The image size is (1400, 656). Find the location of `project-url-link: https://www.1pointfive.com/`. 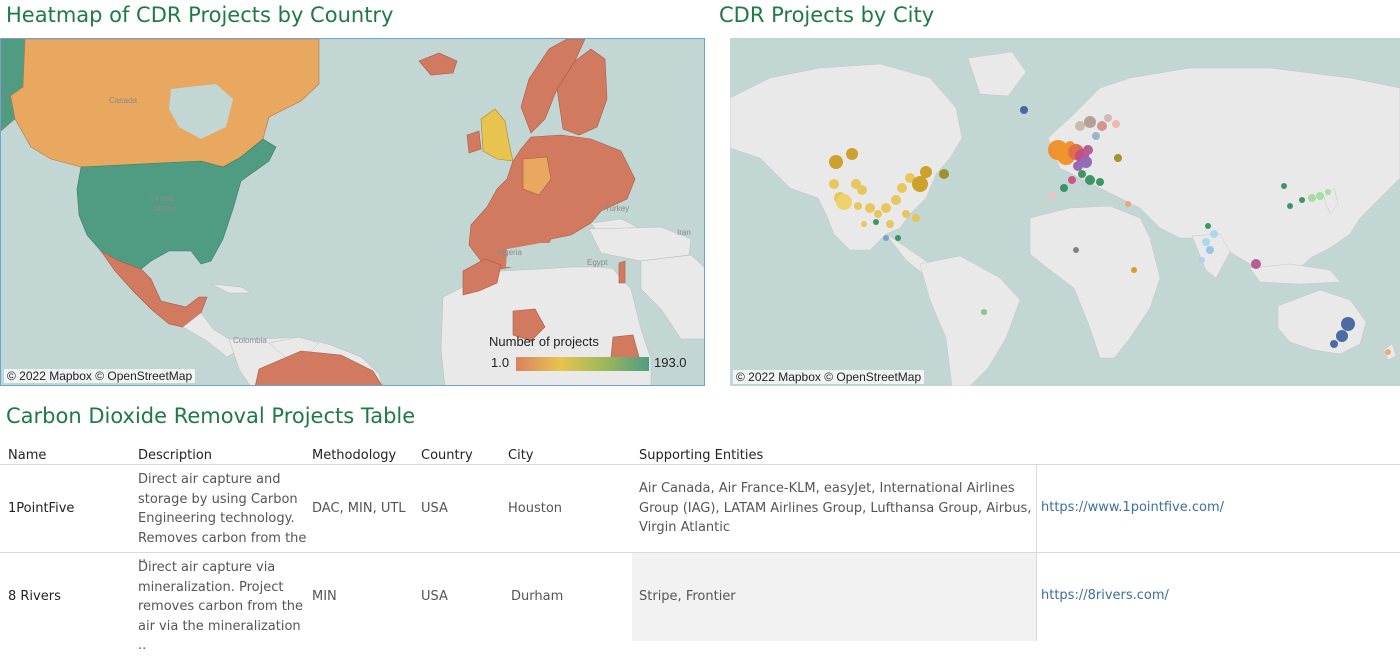

project-url-link: https://www.1pointfive.com/ is located at coordinates (1132, 508).